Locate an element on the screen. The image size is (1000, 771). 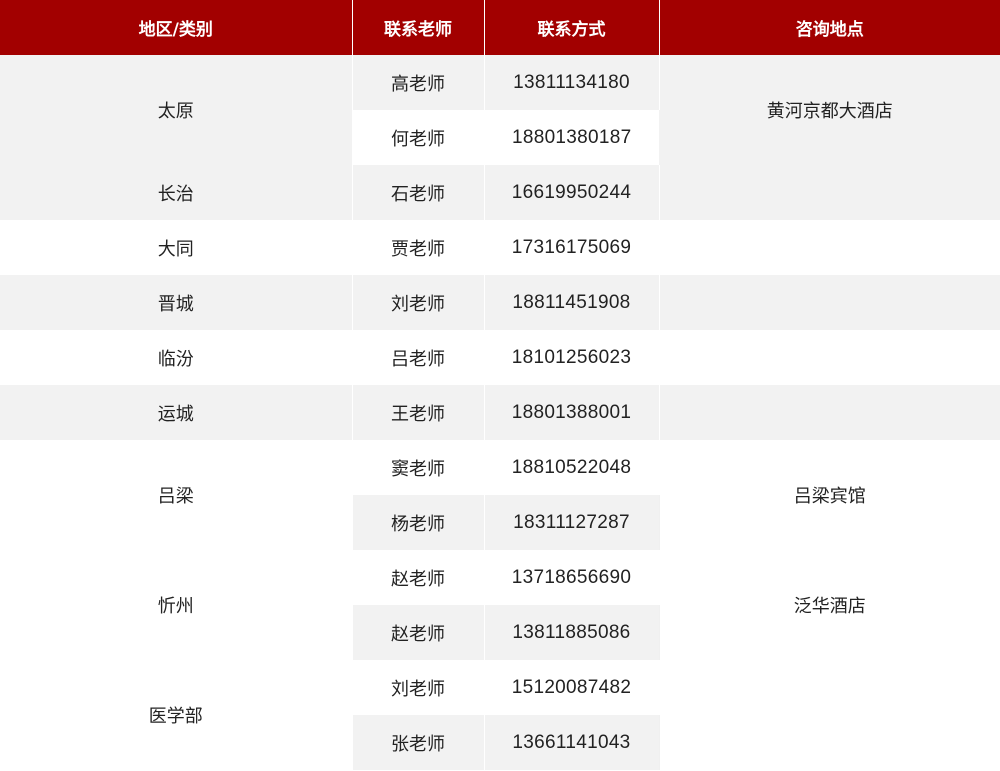
region-cell: 运城 is located at coordinates (176, 412).